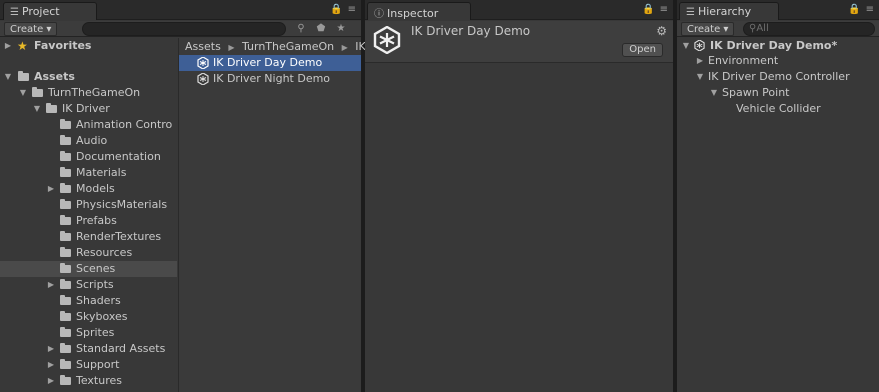 The image size is (879, 392). I want to click on folder-tree-item: Scenes, so click(88, 269).